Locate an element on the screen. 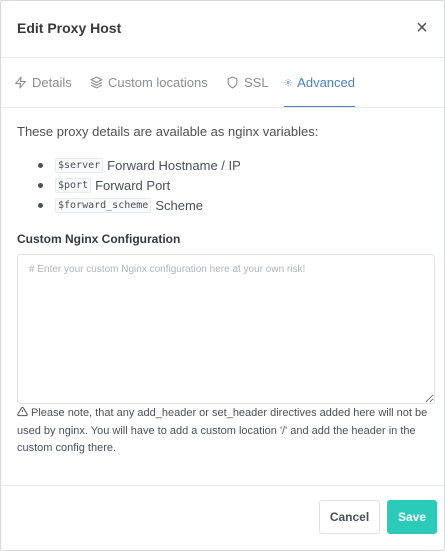  modal-header: Edit Proxy Host × is located at coordinates (222, 29).